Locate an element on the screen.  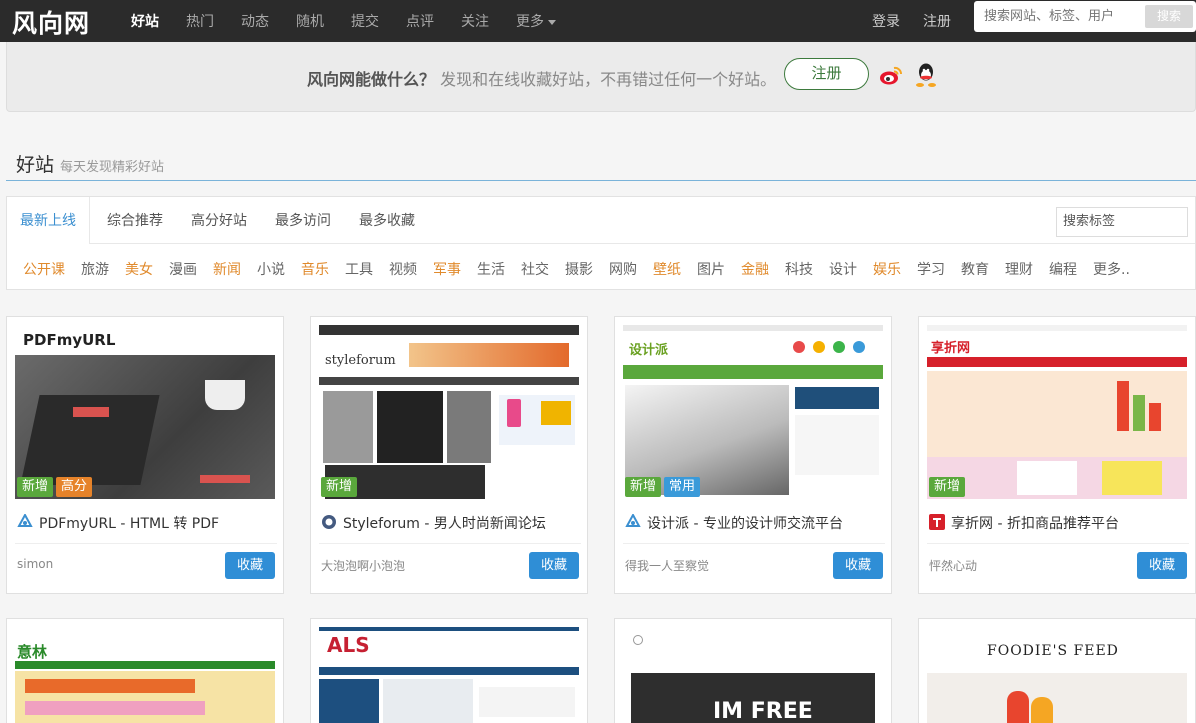
tag-link: 小说 is located at coordinates (271, 269).